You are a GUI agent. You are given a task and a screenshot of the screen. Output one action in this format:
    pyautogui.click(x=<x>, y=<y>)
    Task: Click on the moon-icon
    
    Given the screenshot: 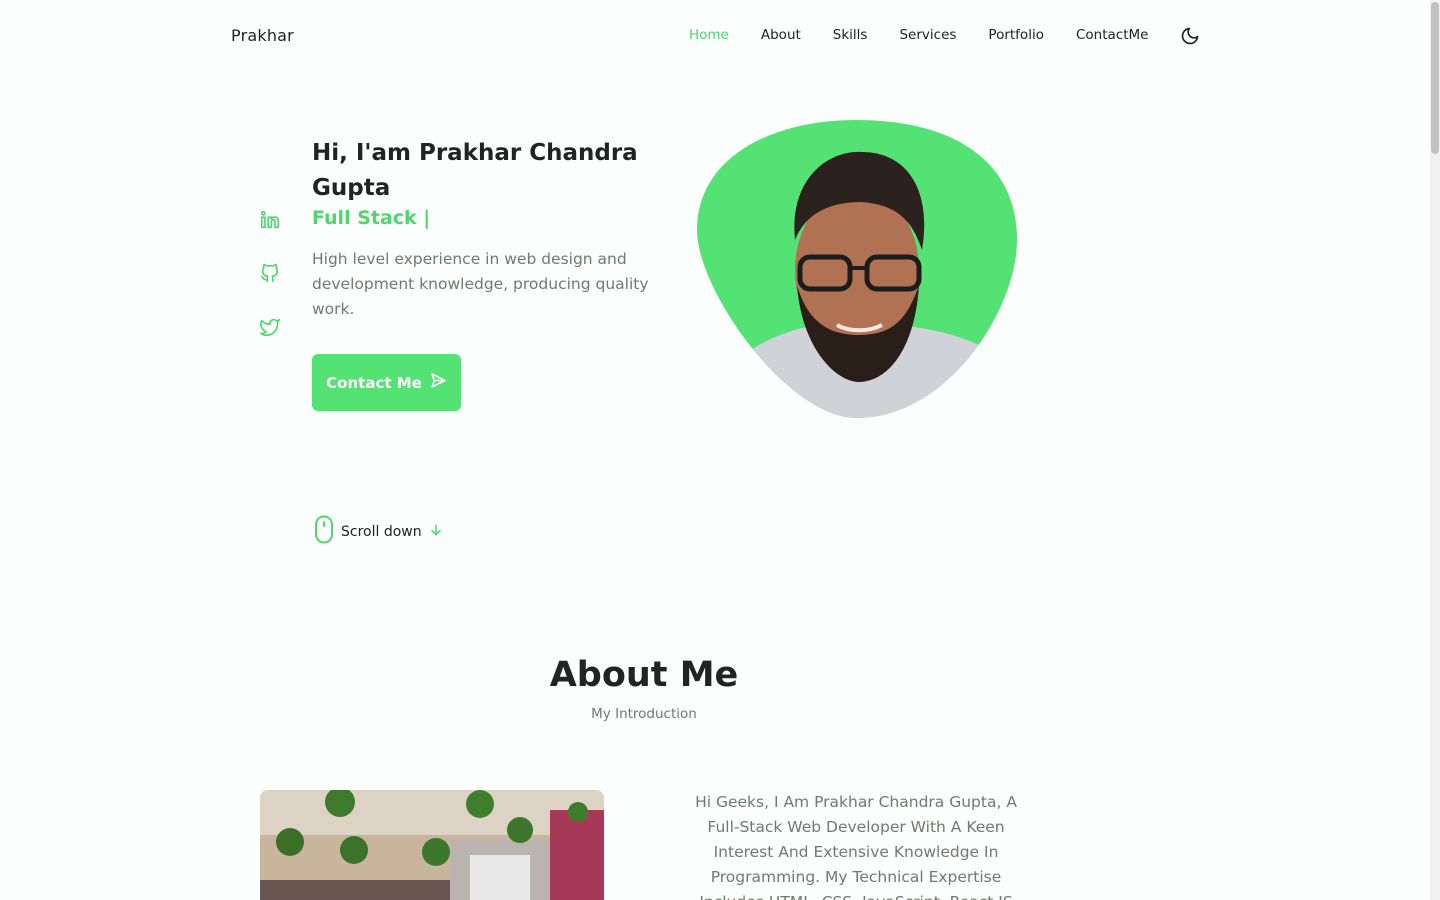 What is the action you would take?
    pyautogui.click(x=1190, y=36)
    